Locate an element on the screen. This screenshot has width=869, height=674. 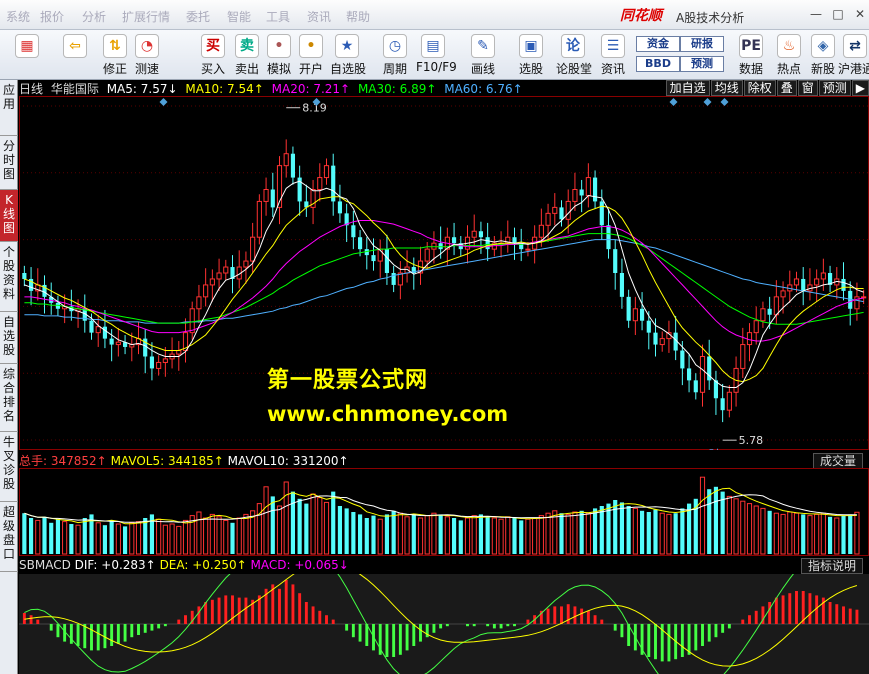
toolbar-hot-button: ♨ 热点 is located at coordinates (789, 55).